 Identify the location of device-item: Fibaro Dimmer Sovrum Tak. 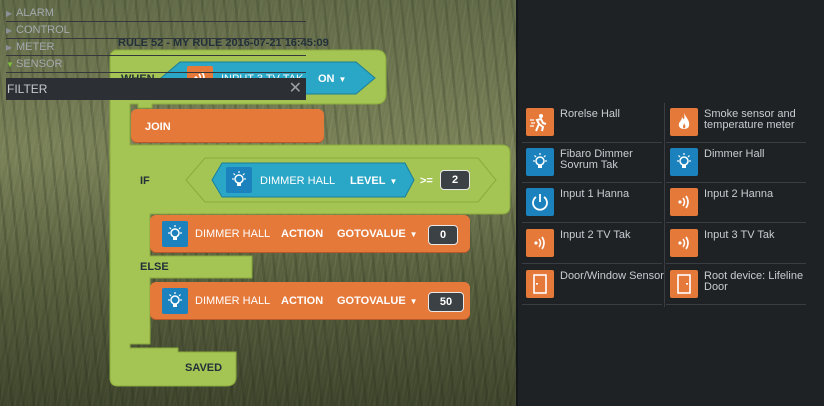
(592, 163).